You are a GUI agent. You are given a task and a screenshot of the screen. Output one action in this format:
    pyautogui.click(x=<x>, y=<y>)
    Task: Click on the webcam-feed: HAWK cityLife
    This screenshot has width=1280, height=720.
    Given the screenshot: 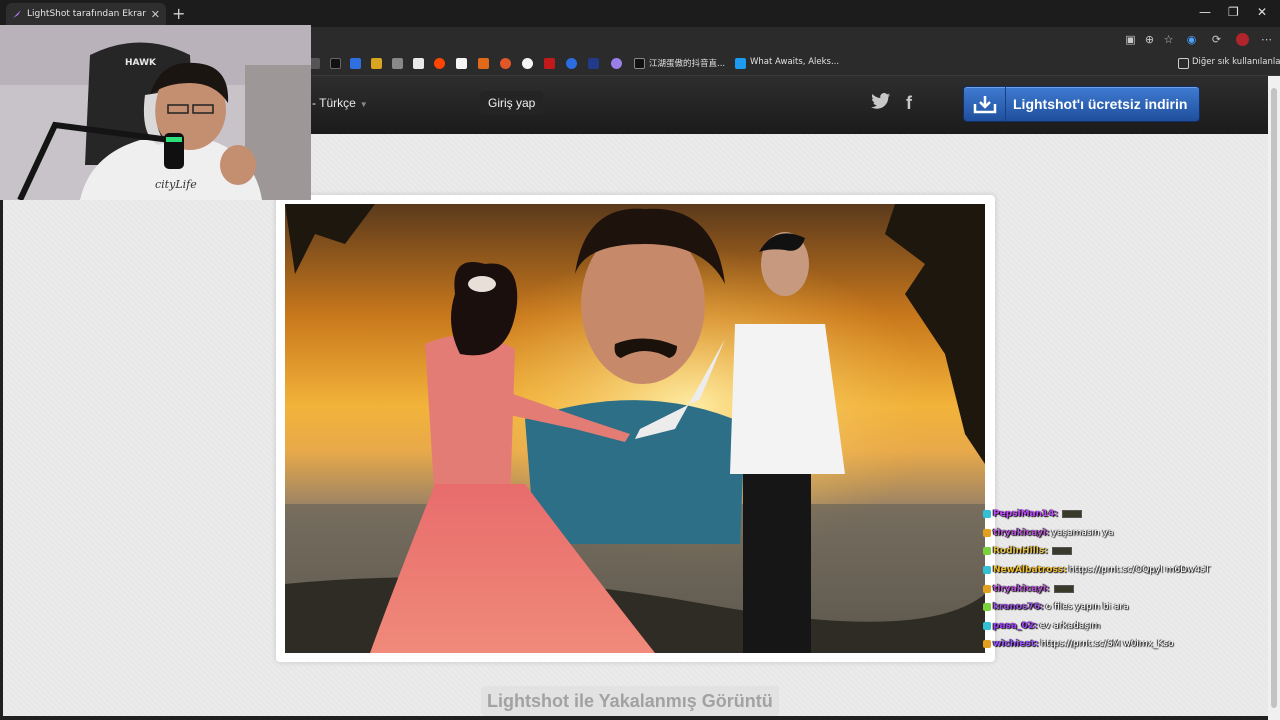 What is the action you would take?
    pyautogui.click(x=155, y=112)
    